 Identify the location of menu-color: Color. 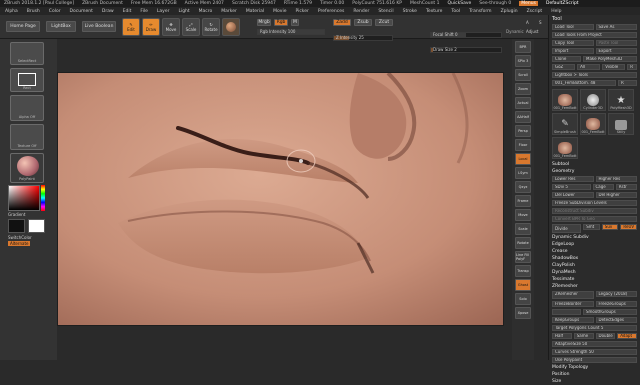
(55, 11).